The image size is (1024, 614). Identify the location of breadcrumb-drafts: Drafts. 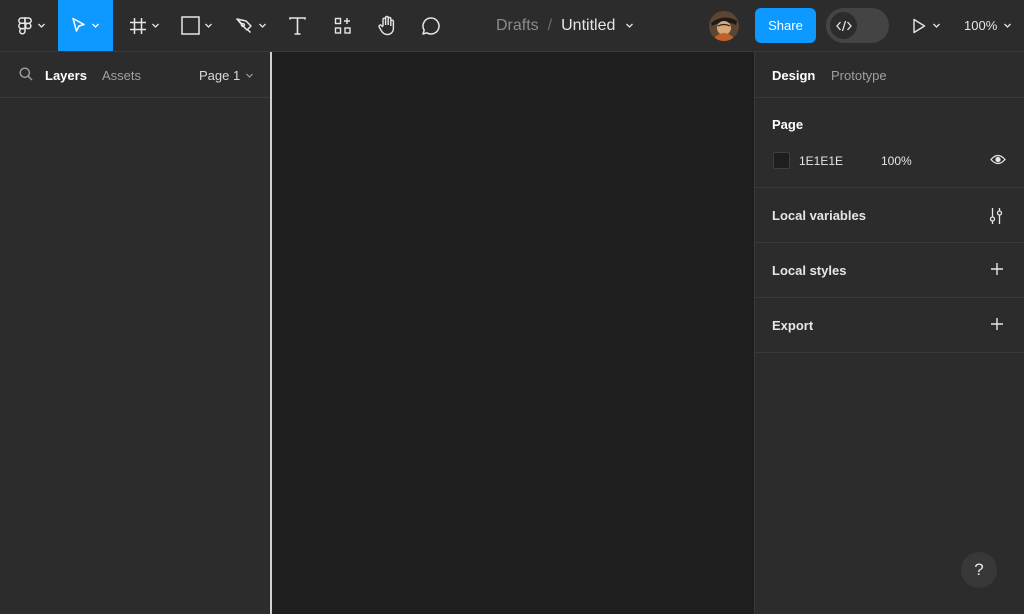
(517, 26).